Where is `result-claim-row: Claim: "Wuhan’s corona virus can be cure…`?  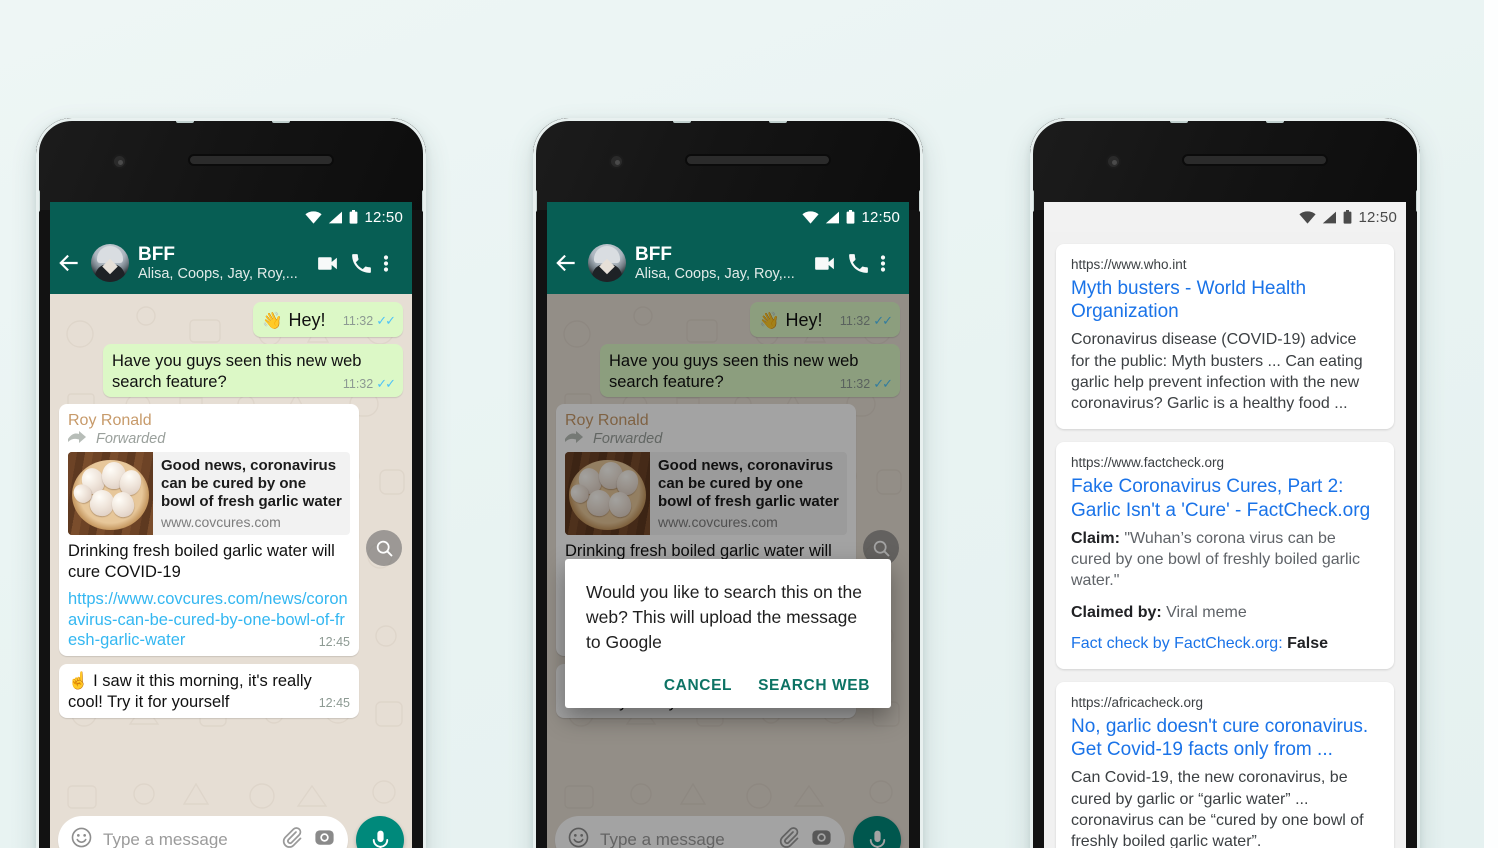 result-claim-row: Claim: "Wuhan’s corona virus can be cure… is located at coordinates (1225, 560).